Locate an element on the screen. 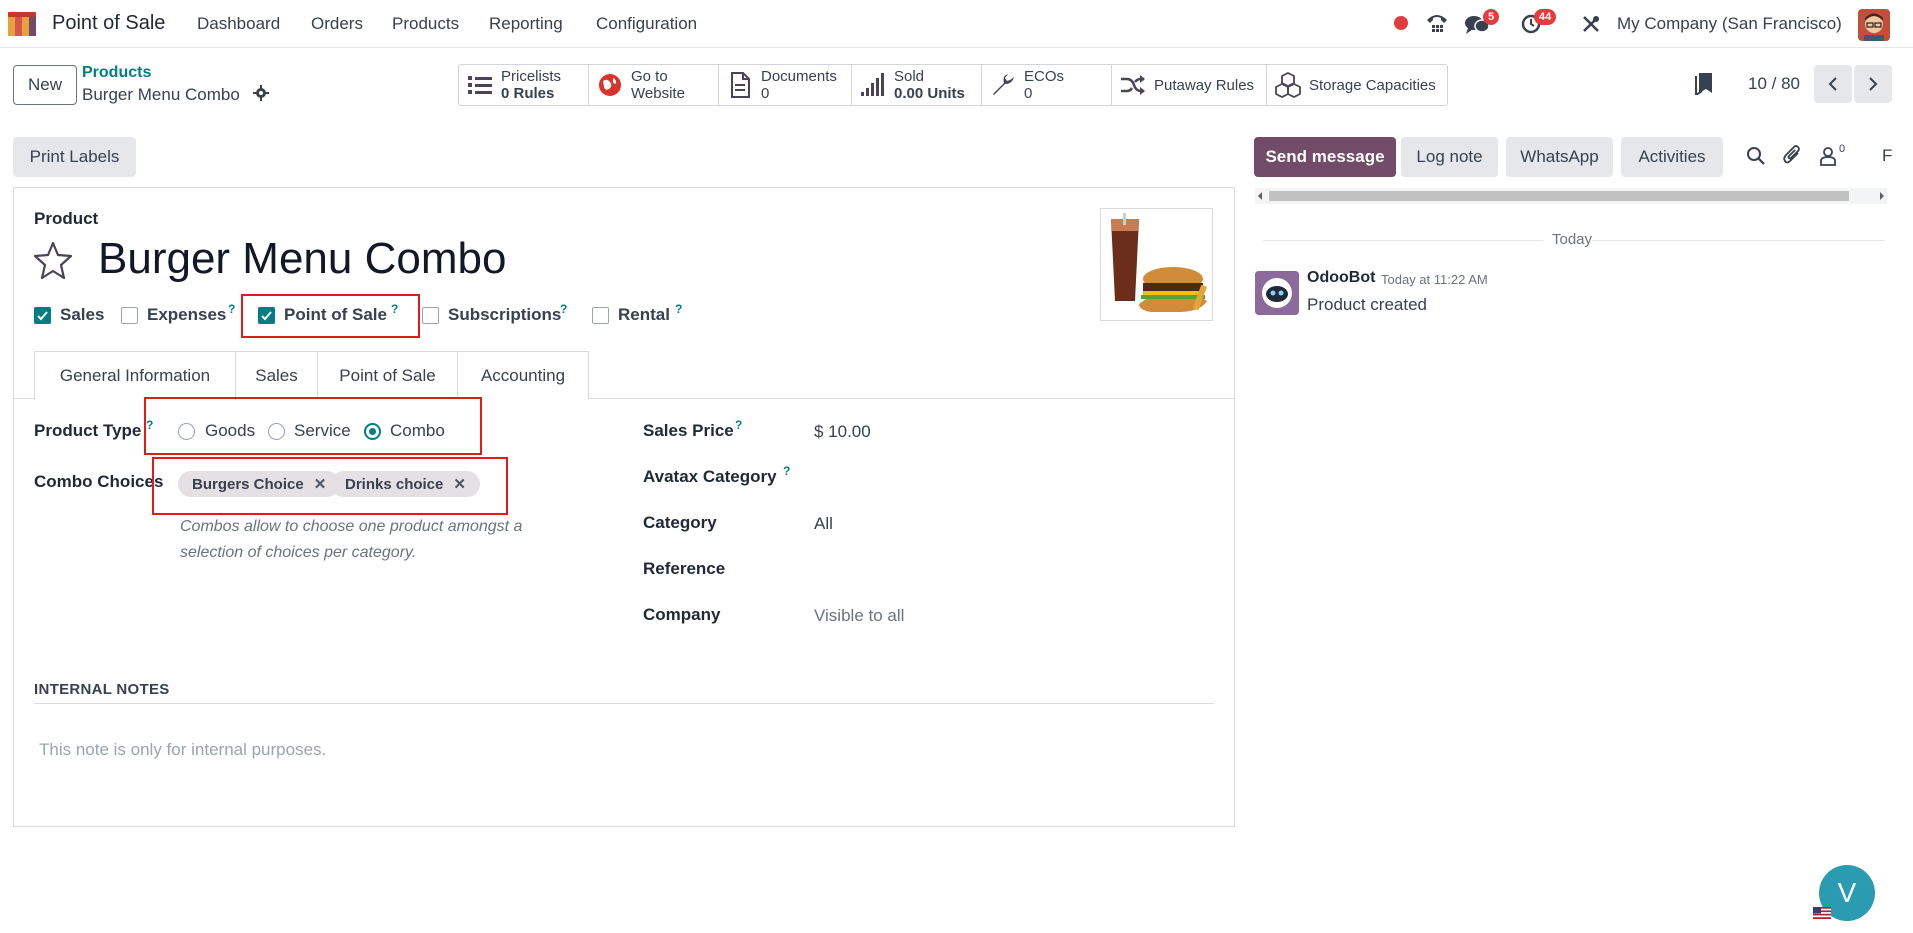  product-image is located at coordinates (1156, 264).